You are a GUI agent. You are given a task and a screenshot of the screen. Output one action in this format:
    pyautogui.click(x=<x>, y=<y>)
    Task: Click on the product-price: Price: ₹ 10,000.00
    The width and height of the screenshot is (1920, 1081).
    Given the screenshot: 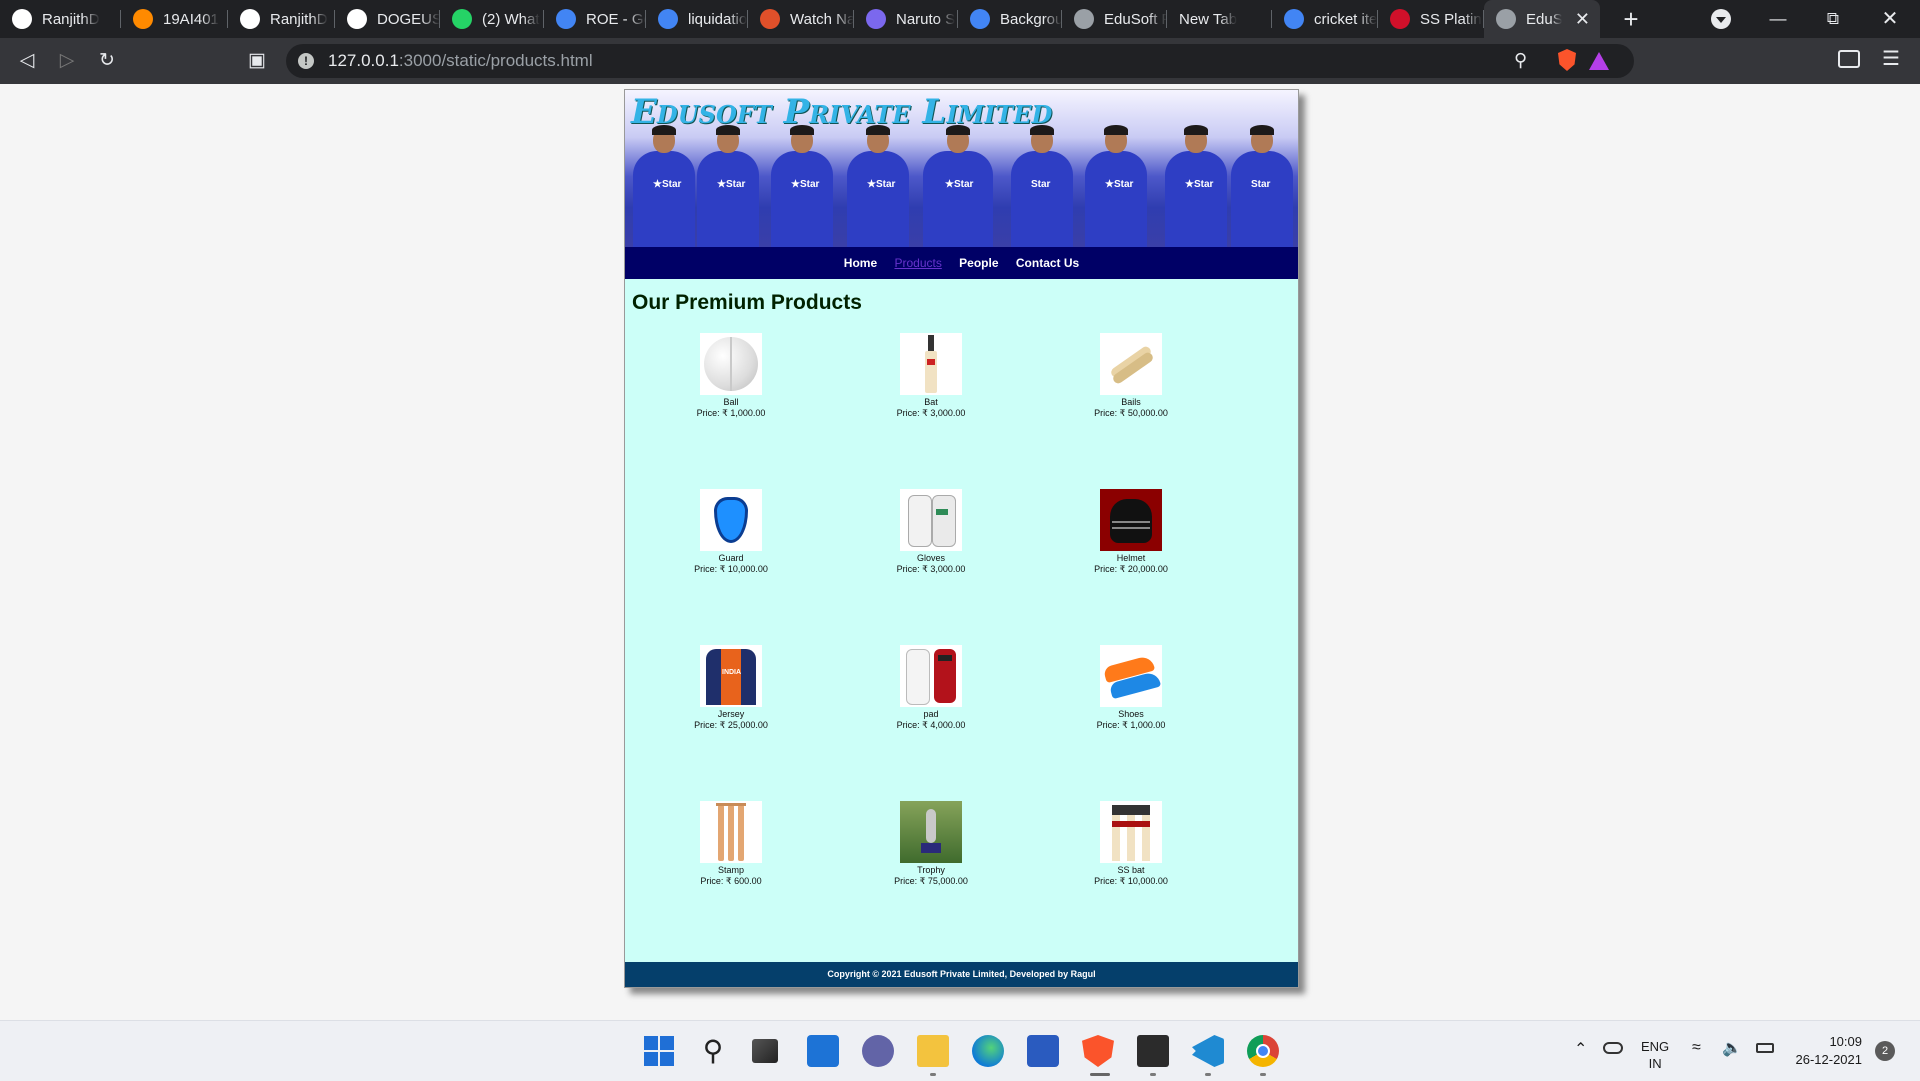 What is the action you would take?
    pyautogui.click(x=731, y=569)
    